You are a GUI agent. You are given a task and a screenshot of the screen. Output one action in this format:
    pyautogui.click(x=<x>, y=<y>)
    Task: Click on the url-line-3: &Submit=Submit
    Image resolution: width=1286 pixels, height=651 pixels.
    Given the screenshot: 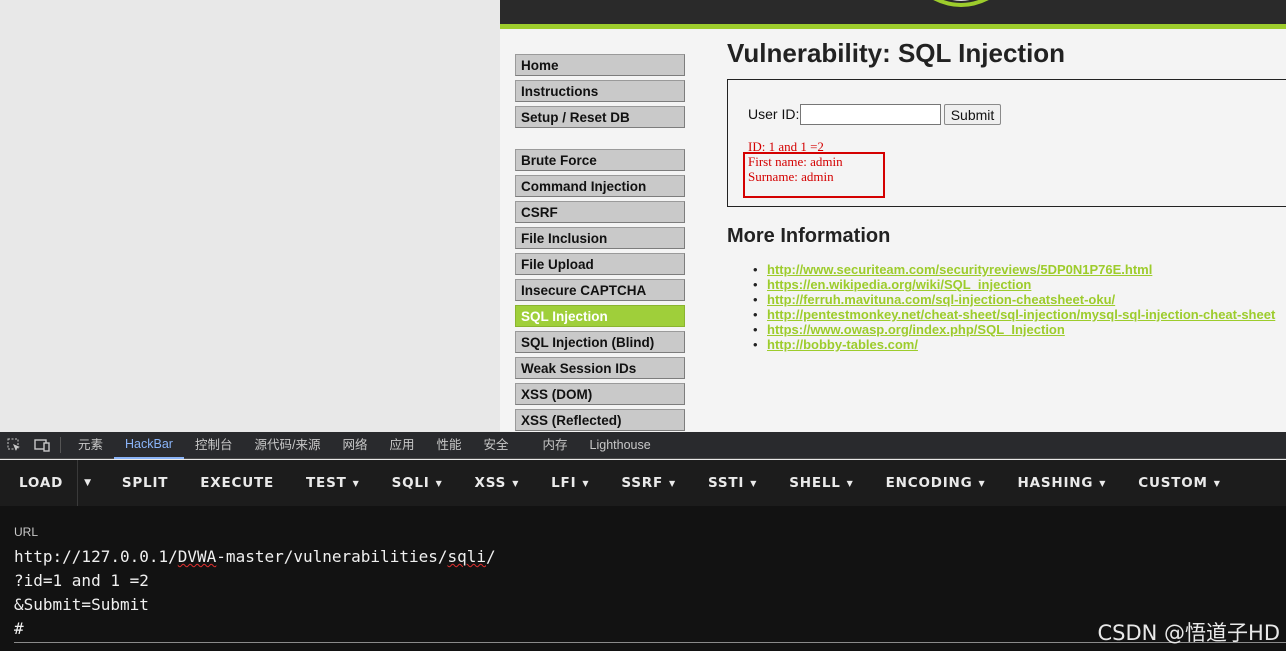 What is the action you would take?
    pyautogui.click(x=81, y=604)
    